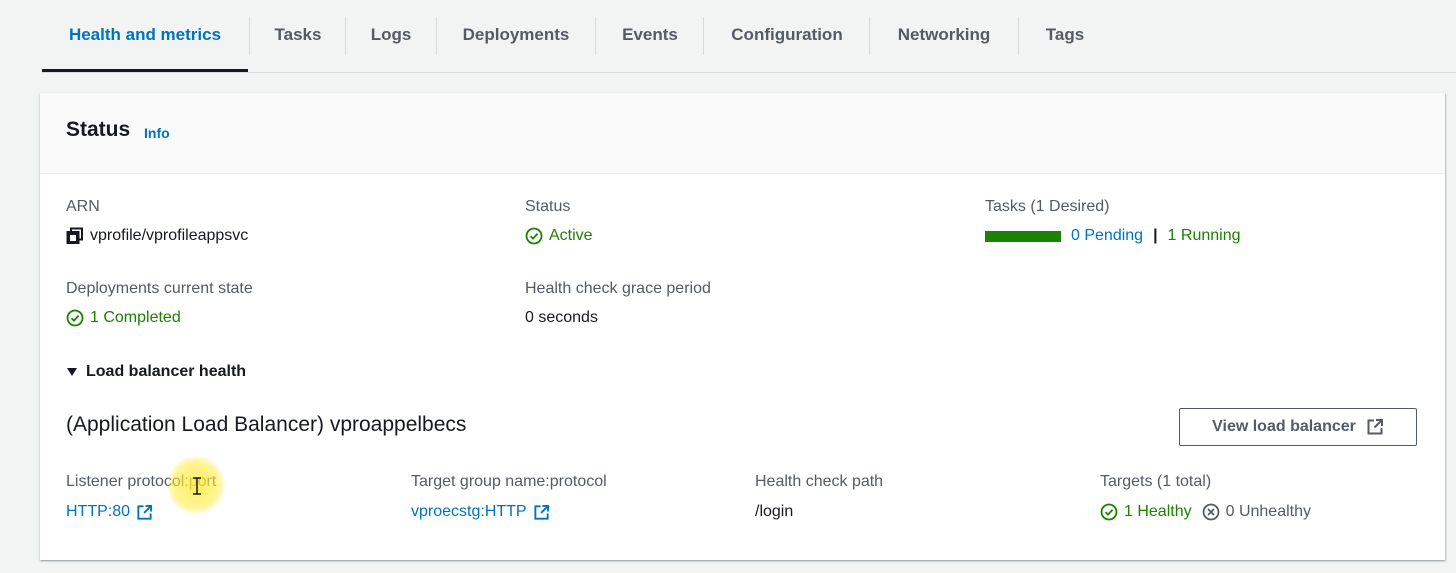 The height and width of the screenshot is (573, 1456). Describe the element at coordinates (166, 371) in the screenshot. I see `lb-health-label: Load balancer health` at that location.